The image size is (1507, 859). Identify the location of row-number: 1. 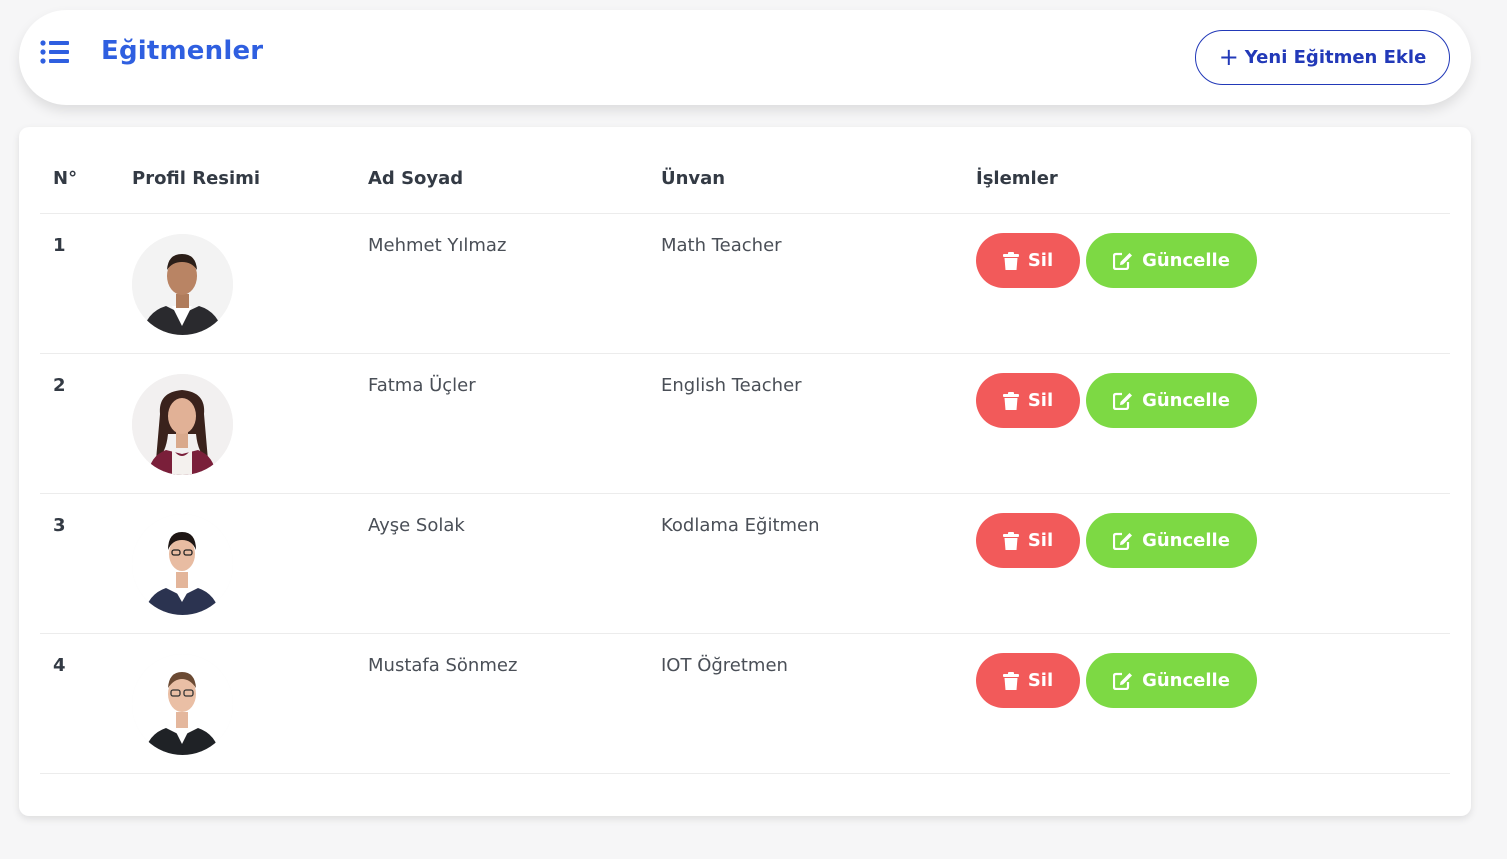
(59, 245).